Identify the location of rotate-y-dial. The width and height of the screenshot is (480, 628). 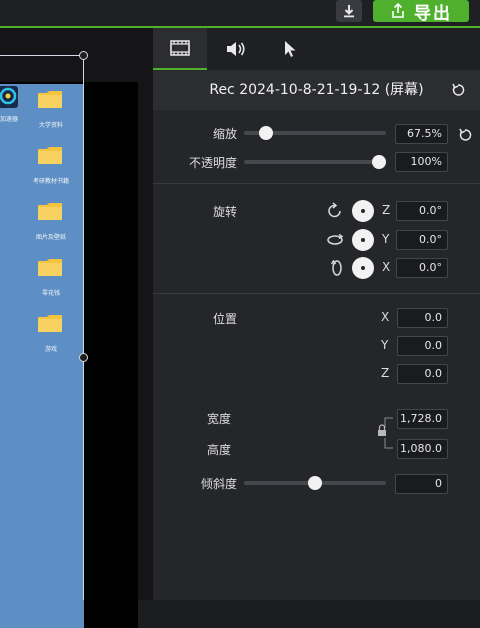
(363, 240).